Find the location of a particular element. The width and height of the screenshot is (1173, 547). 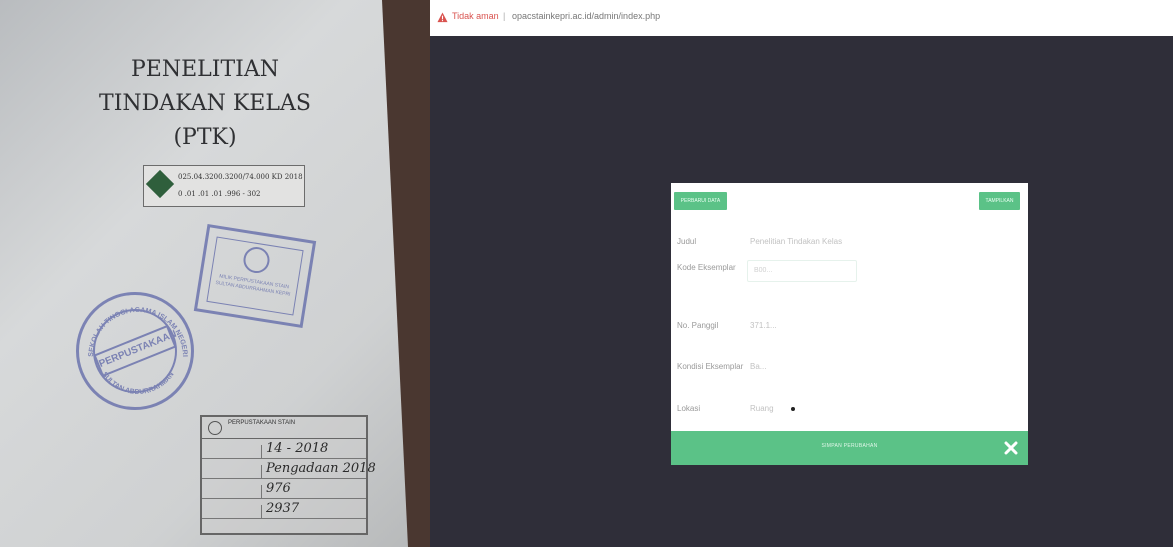

title-value: Penelitian Tindakan Kelas is located at coordinates (796, 241).